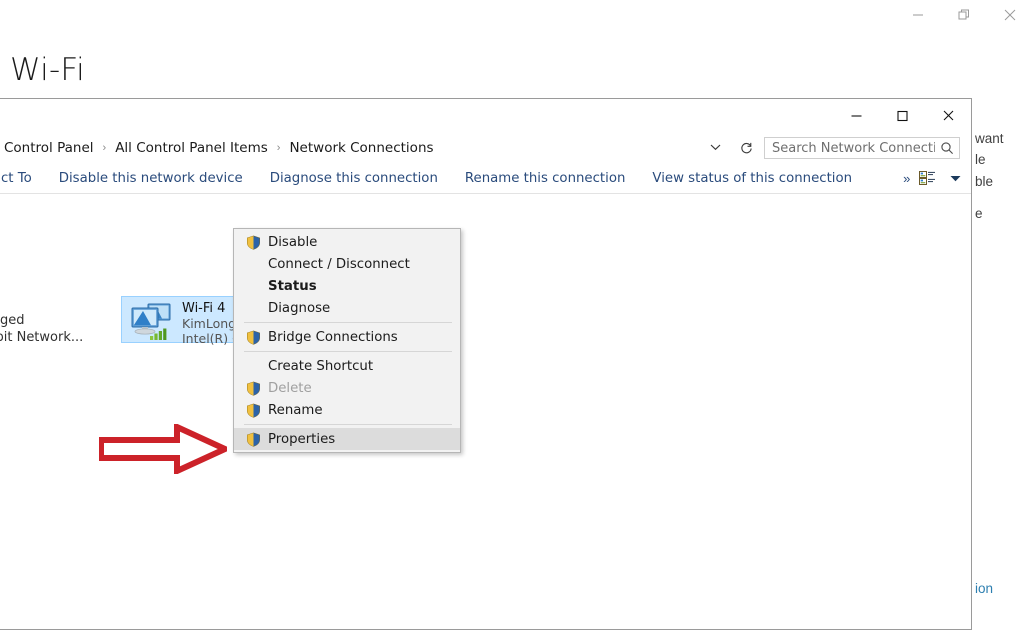 This screenshot has height=630, width=1033. I want to click on search-icon, so click(947, 148).